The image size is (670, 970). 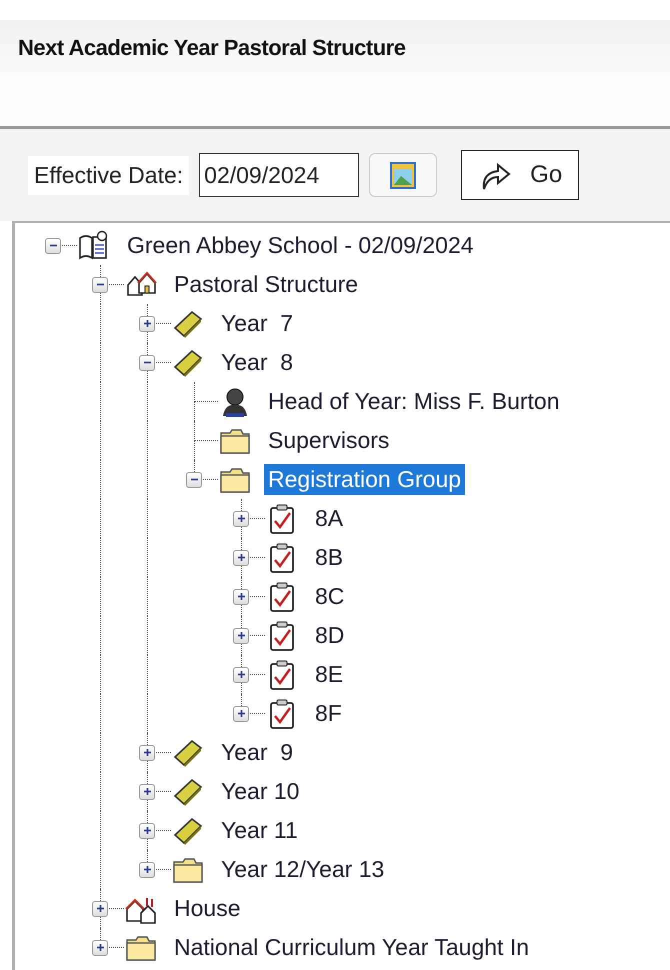 I want to click on tree-item: Year 7, so click(x=257, y=323).